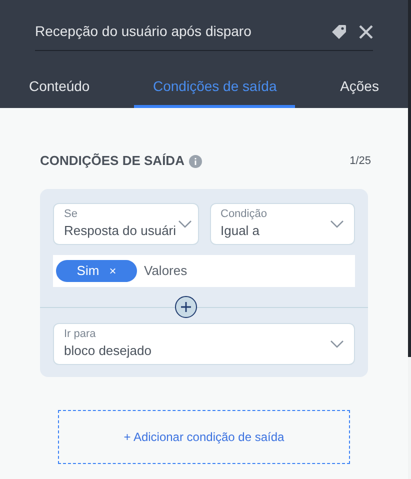 This screenshot has width=411, height=479. What do you see at coordinates (112, 271) in the screenshot?
I see `chip-remove-button: ×` at bounding box center [112, 271].